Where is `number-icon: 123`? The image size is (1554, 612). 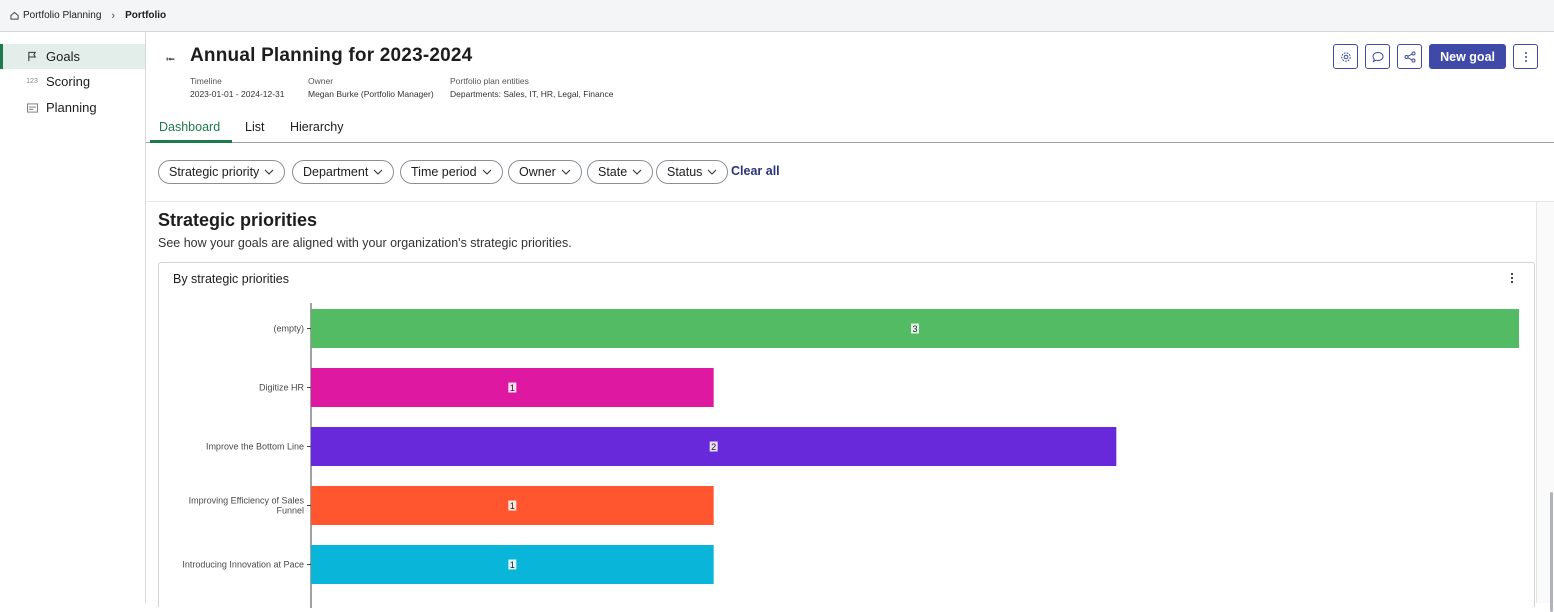 number-icon: 123 is located at coordinates (32, 81).